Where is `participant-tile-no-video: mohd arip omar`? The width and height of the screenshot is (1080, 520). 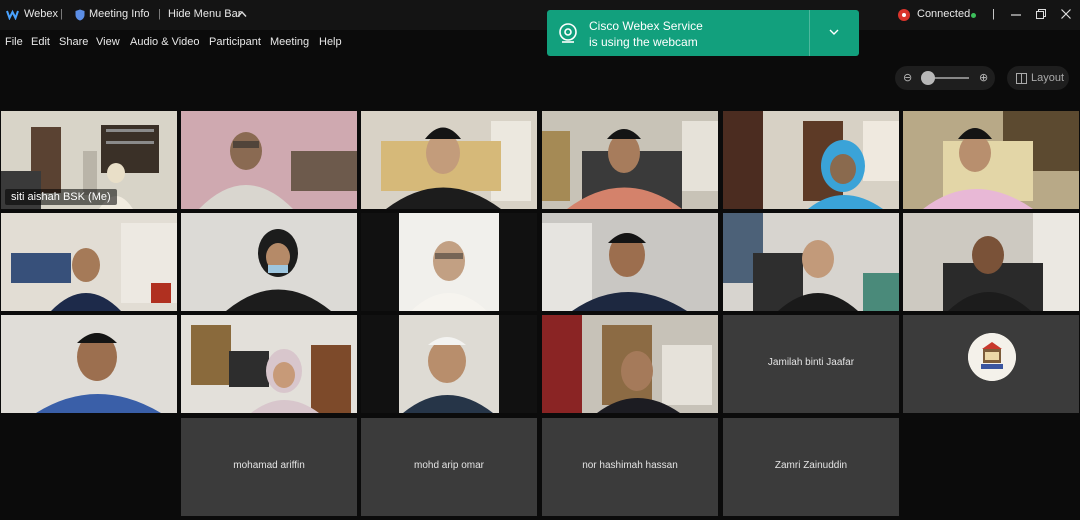 participant-tile-no-video: mohd arip omar is located at coordinates (449, 467).